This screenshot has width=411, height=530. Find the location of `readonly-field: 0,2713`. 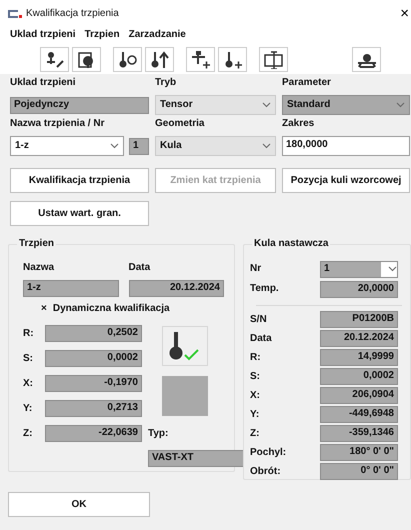

readonly-field: 0,2713 is located at coordinates (93, 408).